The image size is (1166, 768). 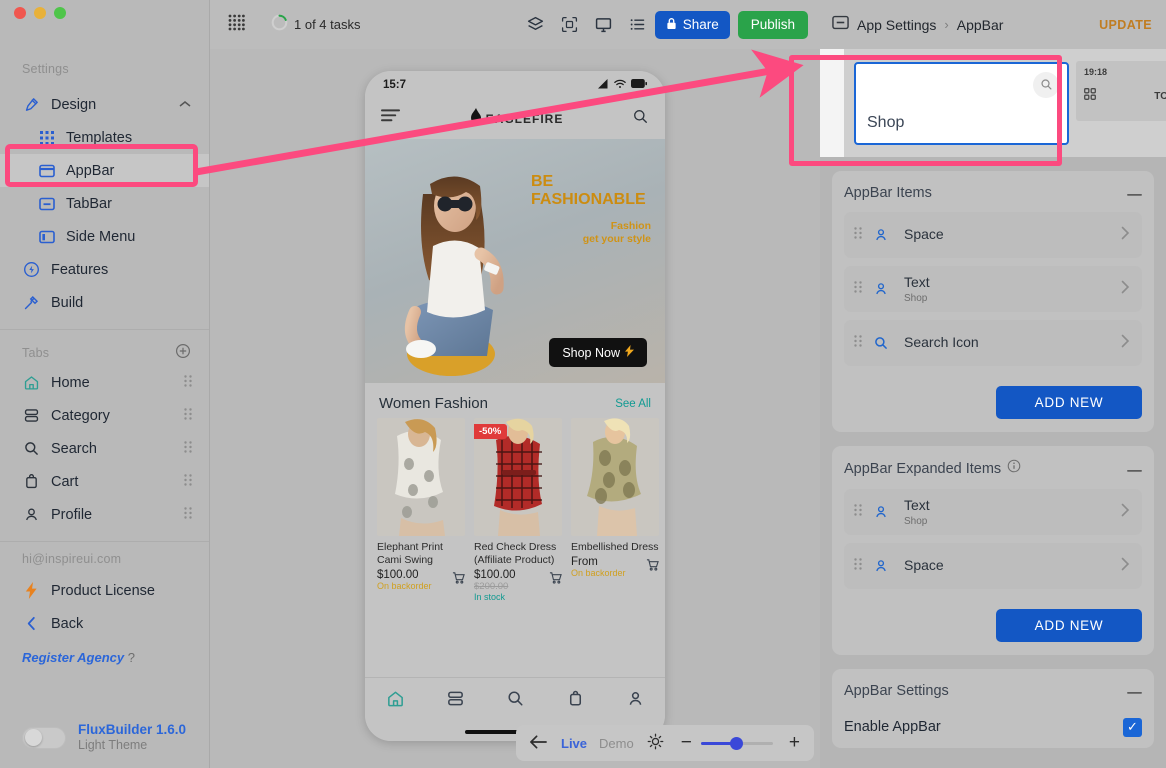 I want to click on add-new-expanded-item-button: ADD NEW, so click(x=1069, y=625).